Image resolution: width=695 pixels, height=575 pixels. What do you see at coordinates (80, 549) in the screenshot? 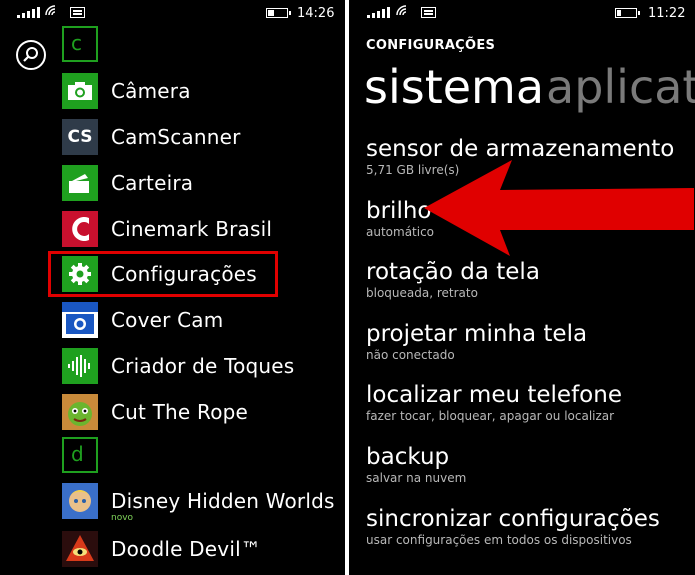
I see `doodle-devil-icon` at bounding box center [80, 549].